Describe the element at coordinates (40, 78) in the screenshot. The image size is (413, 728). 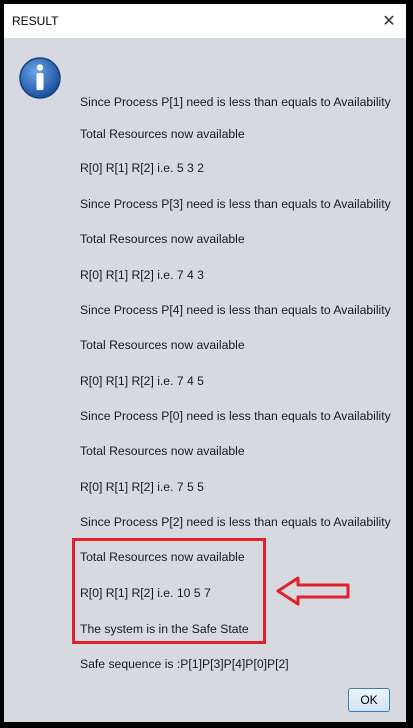
I see `info-icon` at that location.